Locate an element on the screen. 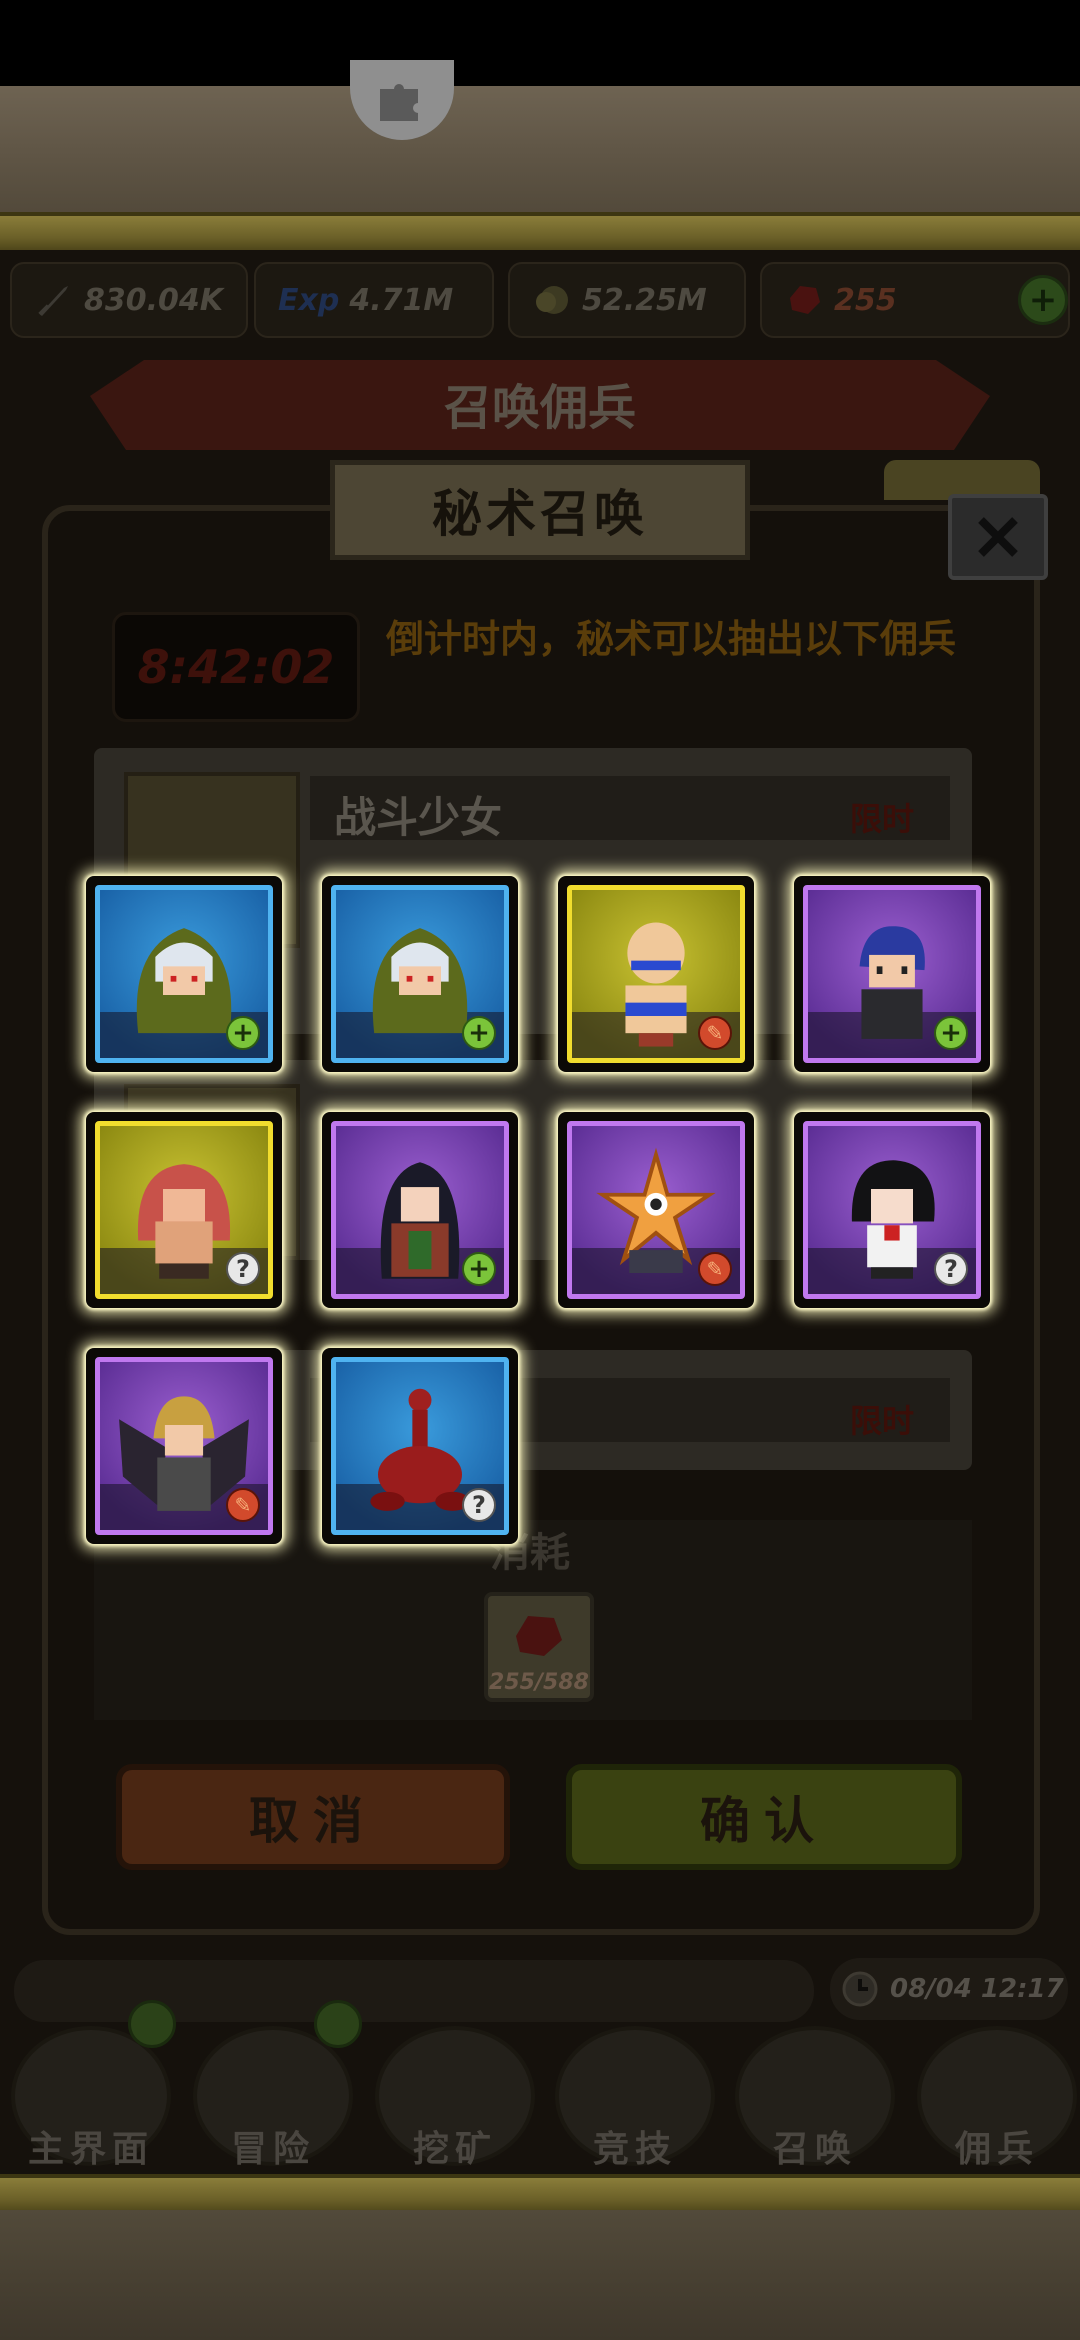 This screenshot has height=2340, width=1080. close-button is located at coordinates (998, 537).